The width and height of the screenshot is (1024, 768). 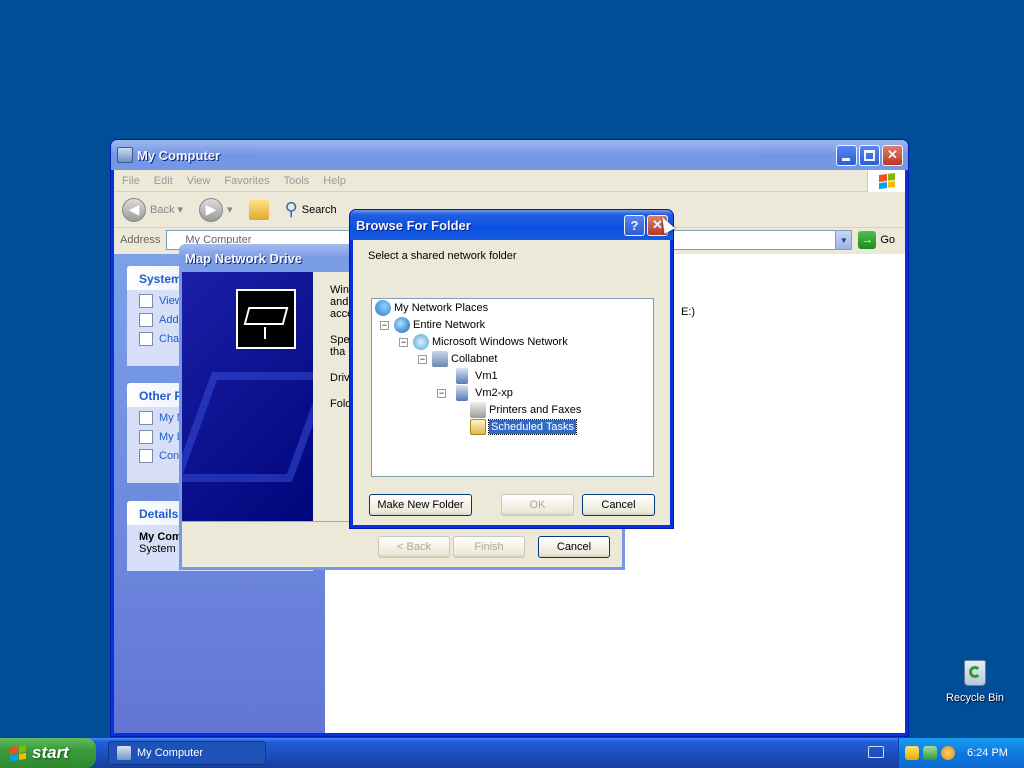 I want to click on forward-button: ▶ ▾, so click(x=216, y=209).